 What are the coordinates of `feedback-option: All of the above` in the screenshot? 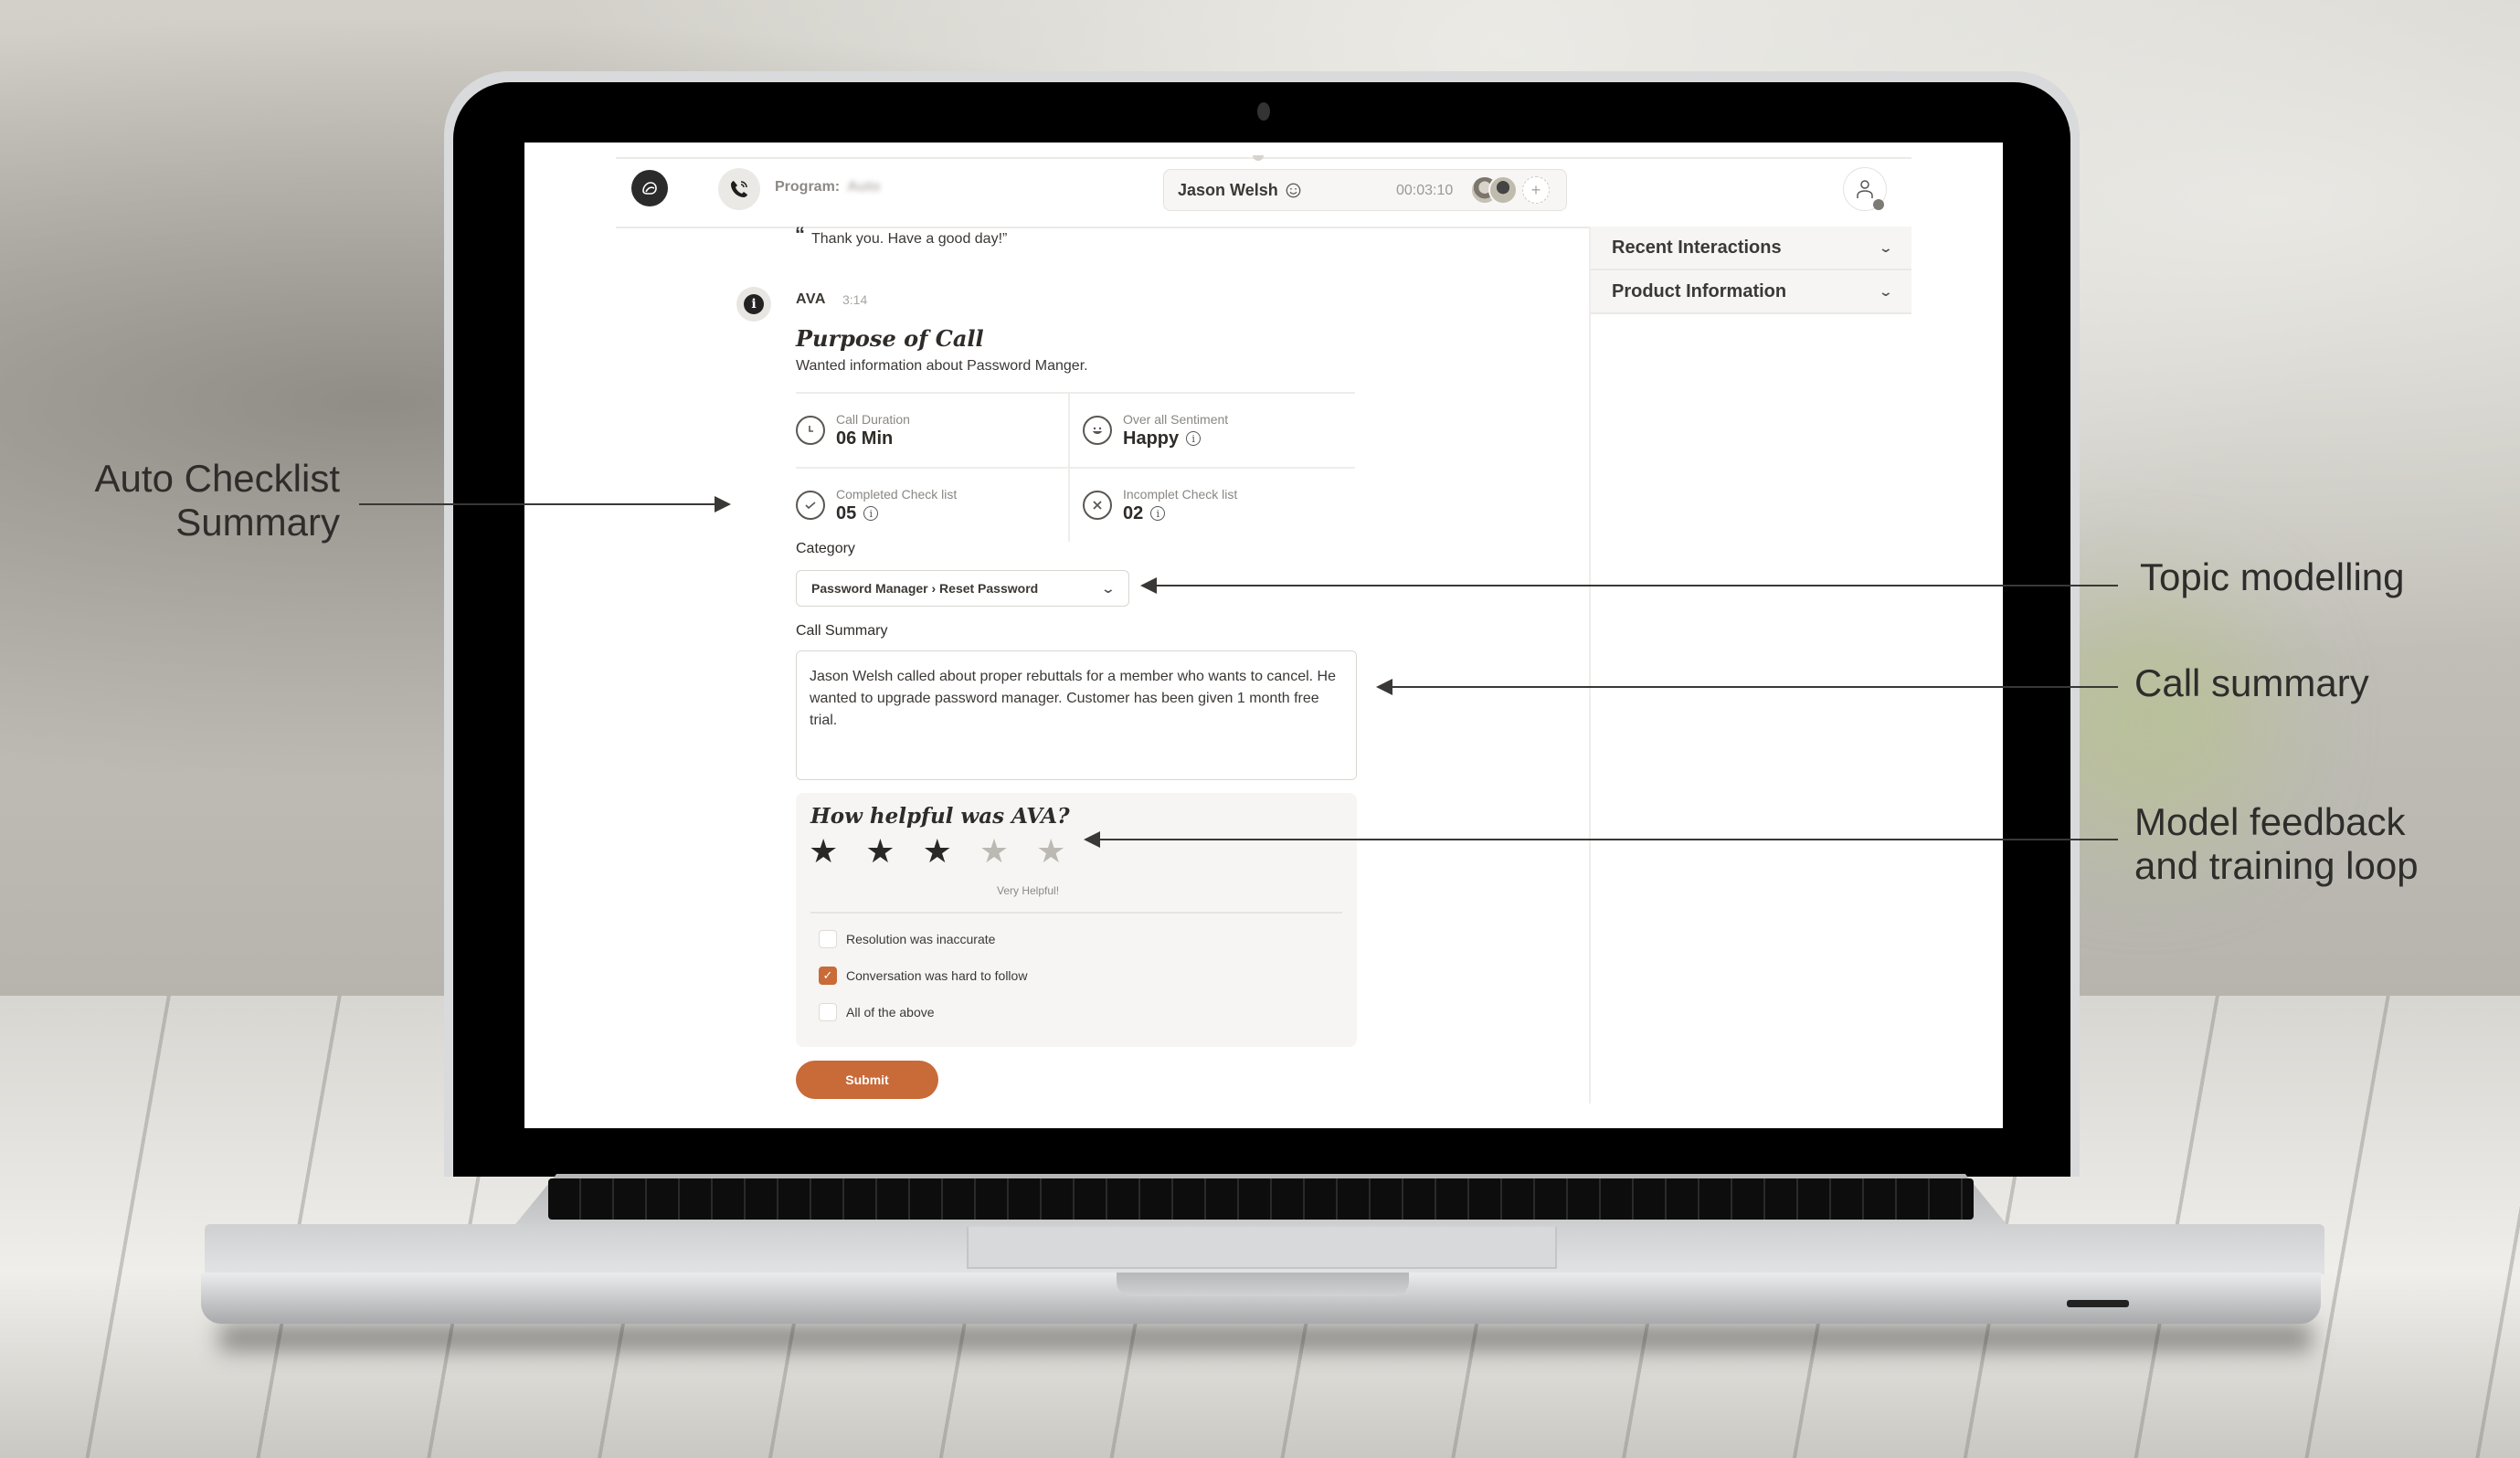 It's located at (877, 1012).